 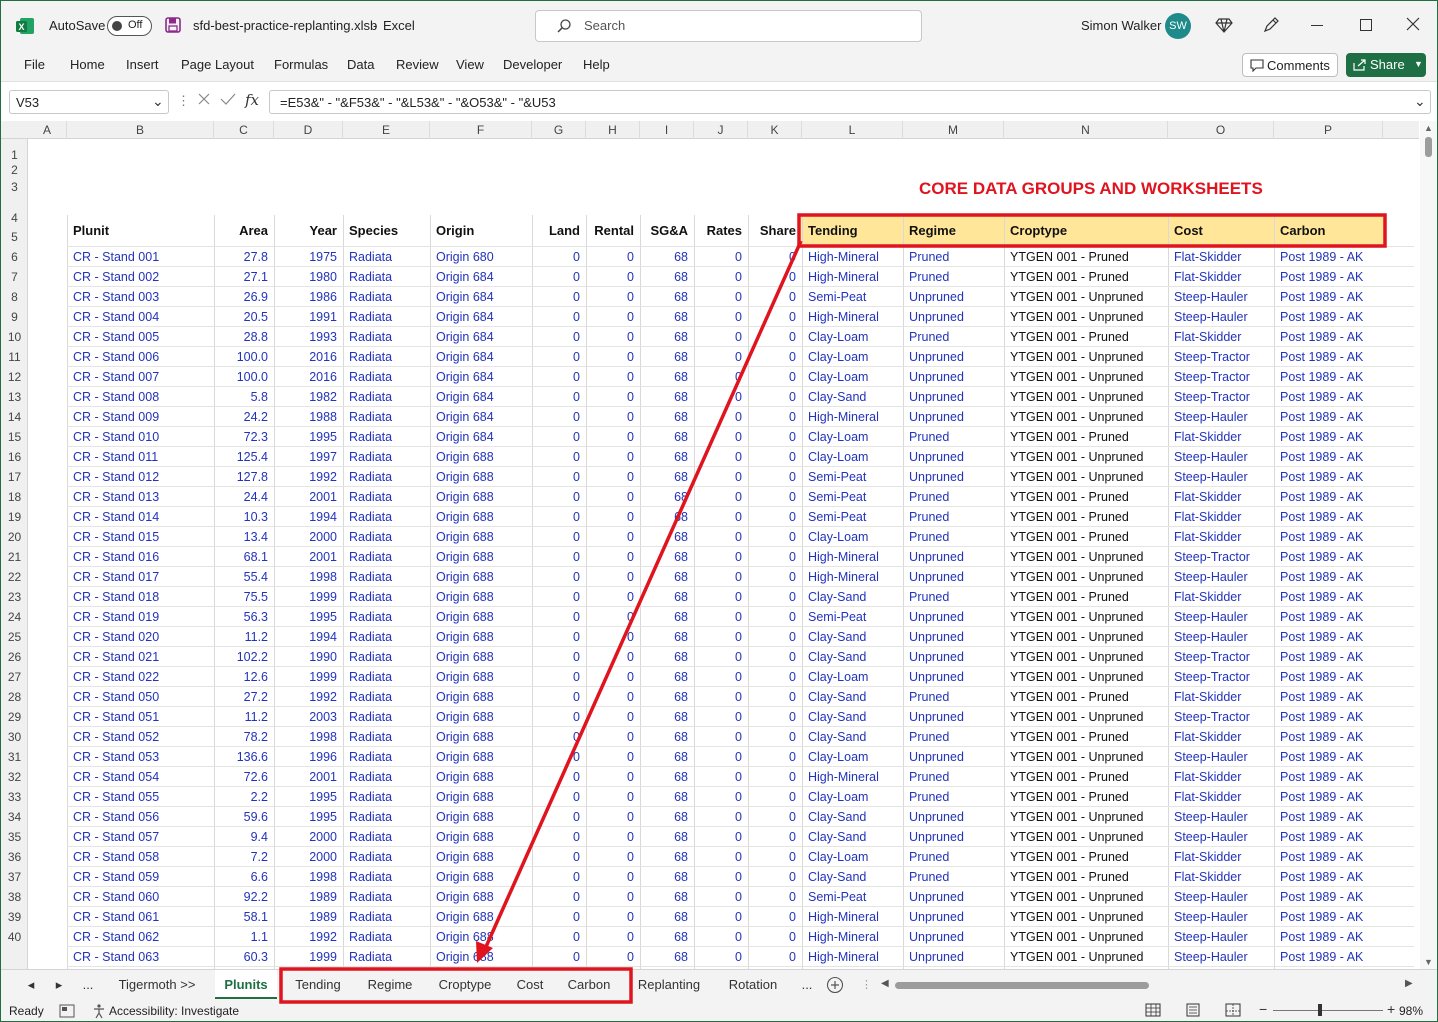 I want to click on tab-rotation: Rotation, so click(x=753, y=985).